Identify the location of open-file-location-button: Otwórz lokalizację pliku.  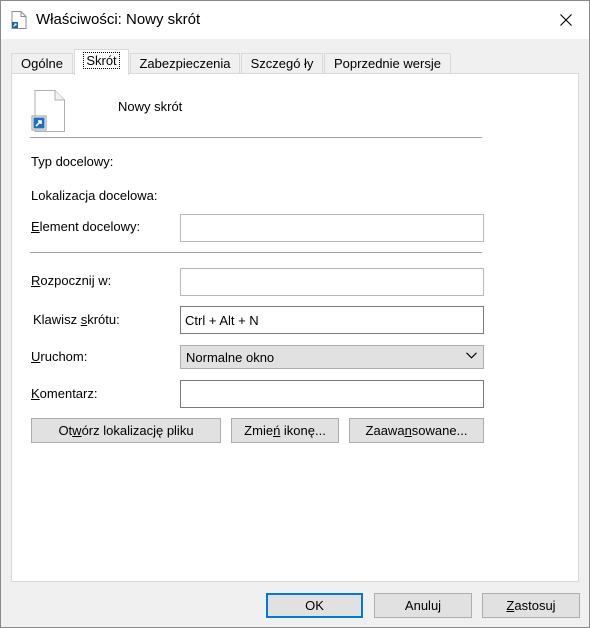
(126, 430).